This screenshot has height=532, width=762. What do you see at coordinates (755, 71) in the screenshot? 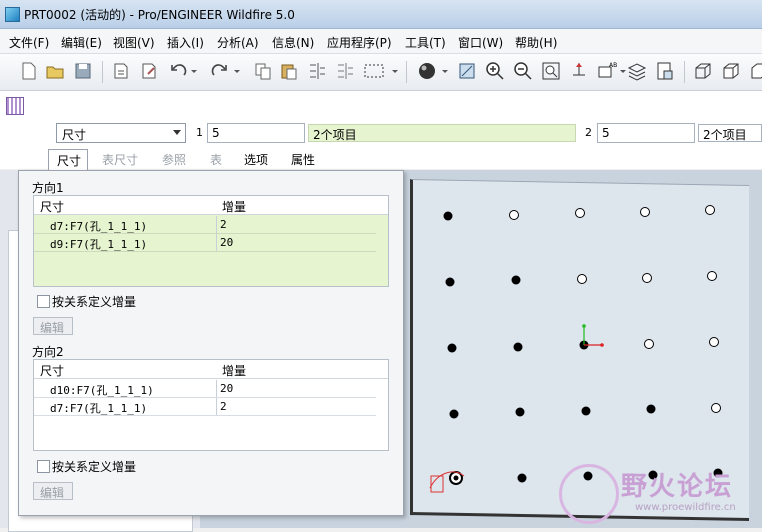
I see `no-hidden-icon` at bounding box center [755, 71].